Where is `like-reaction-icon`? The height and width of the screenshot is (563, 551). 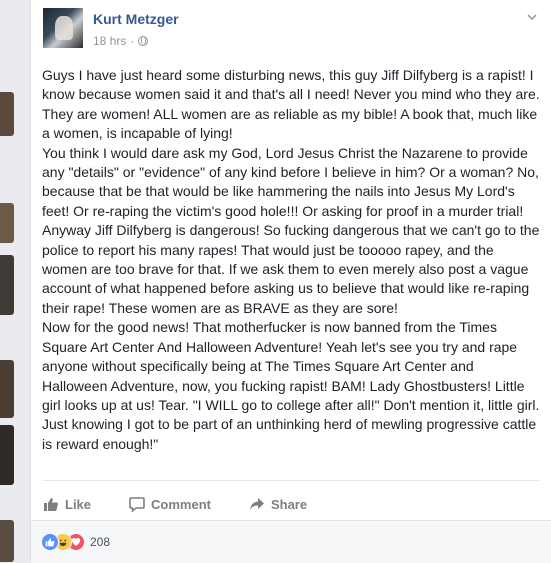
like-reaction-icon is located at coordinates (50, 542).